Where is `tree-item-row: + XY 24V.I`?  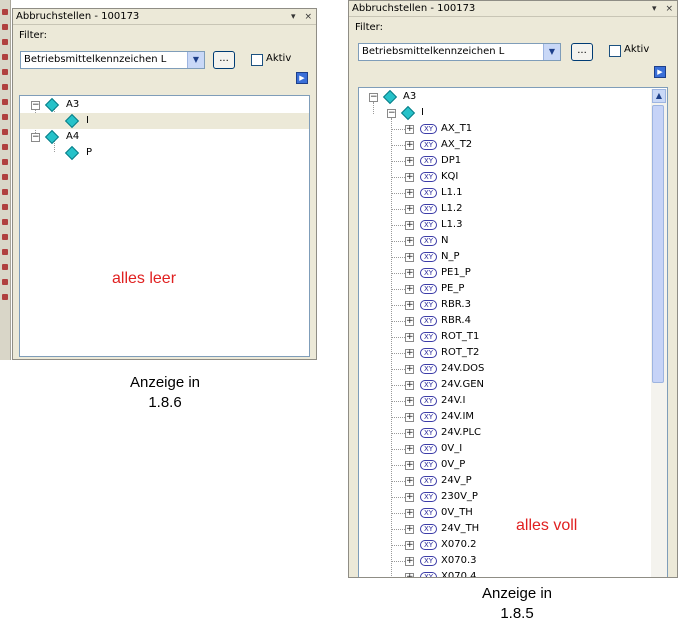 tree-item-row: + XY 24V.I is located at coordinates (513, 401).